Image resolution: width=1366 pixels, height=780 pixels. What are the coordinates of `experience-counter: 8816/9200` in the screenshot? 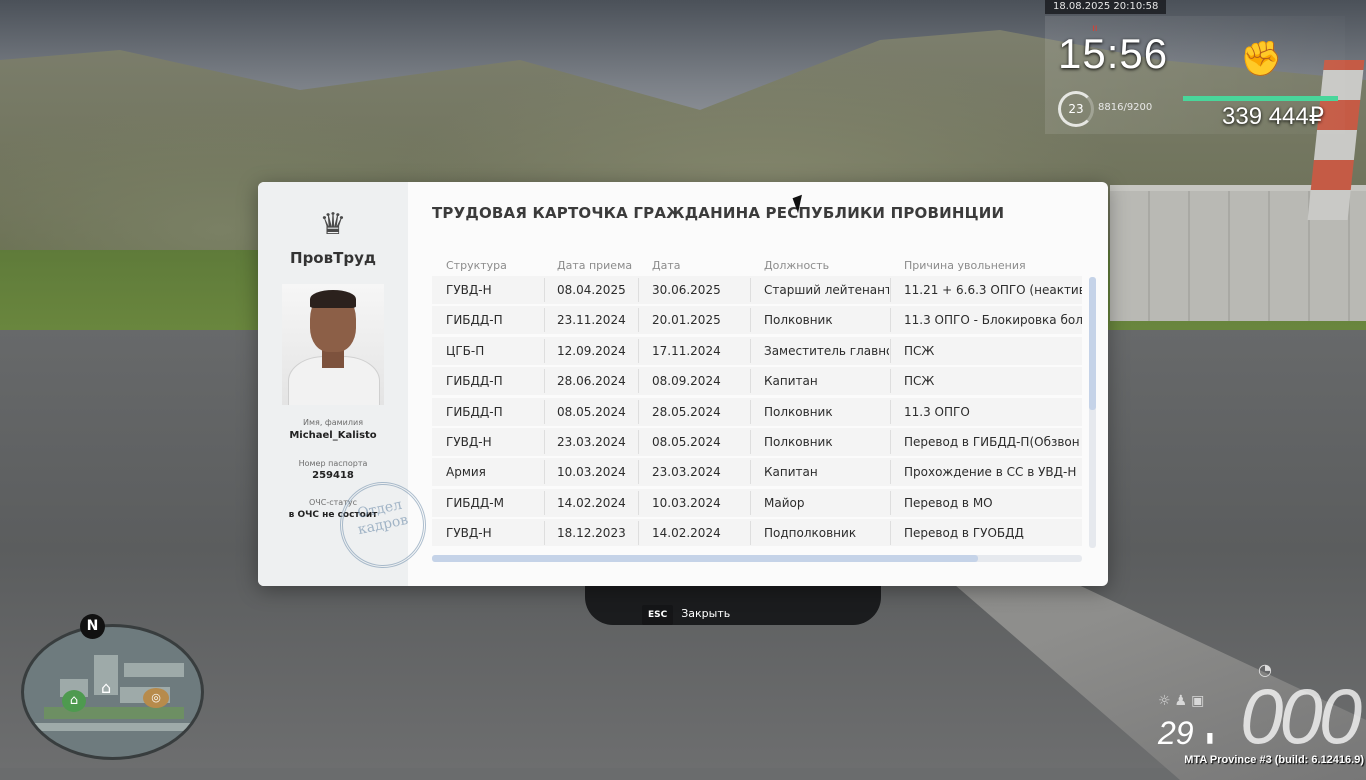 It's located at (1125, 107).